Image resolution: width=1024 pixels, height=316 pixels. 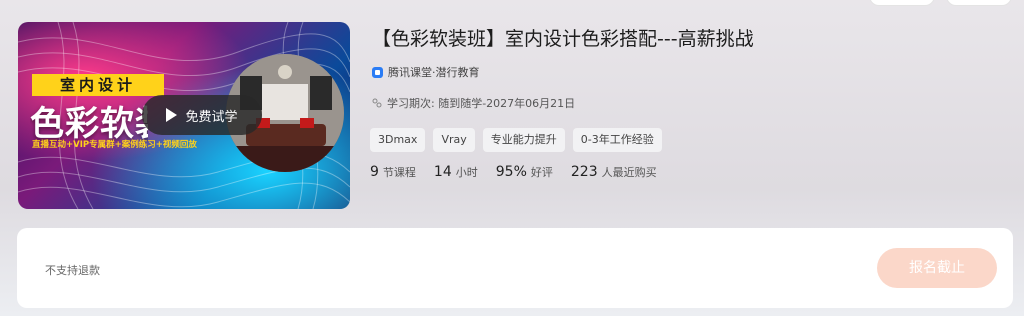 I want to click on stat-lessons-unit: 节课程, so click(x=399, y=172).